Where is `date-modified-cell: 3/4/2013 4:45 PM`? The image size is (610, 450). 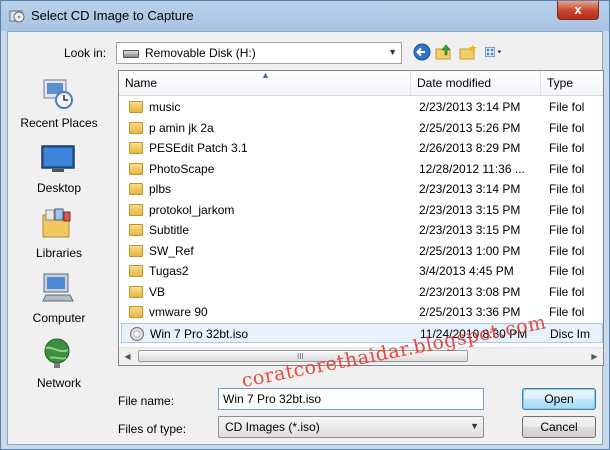 date-modified-cell: 3/4/2013 4:45 PM is located at coordinates (466, 271).